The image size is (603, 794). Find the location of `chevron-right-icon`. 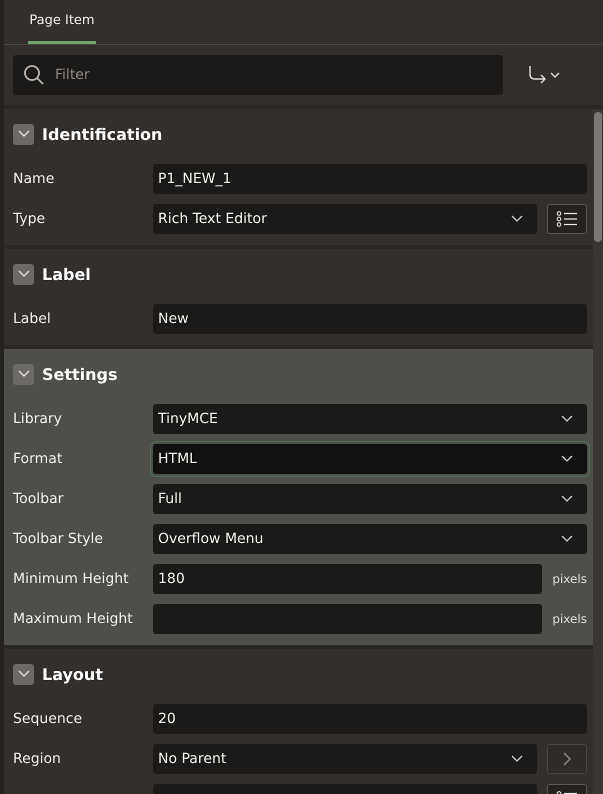

chevron-right-icon is located at coordinates (567, 759).